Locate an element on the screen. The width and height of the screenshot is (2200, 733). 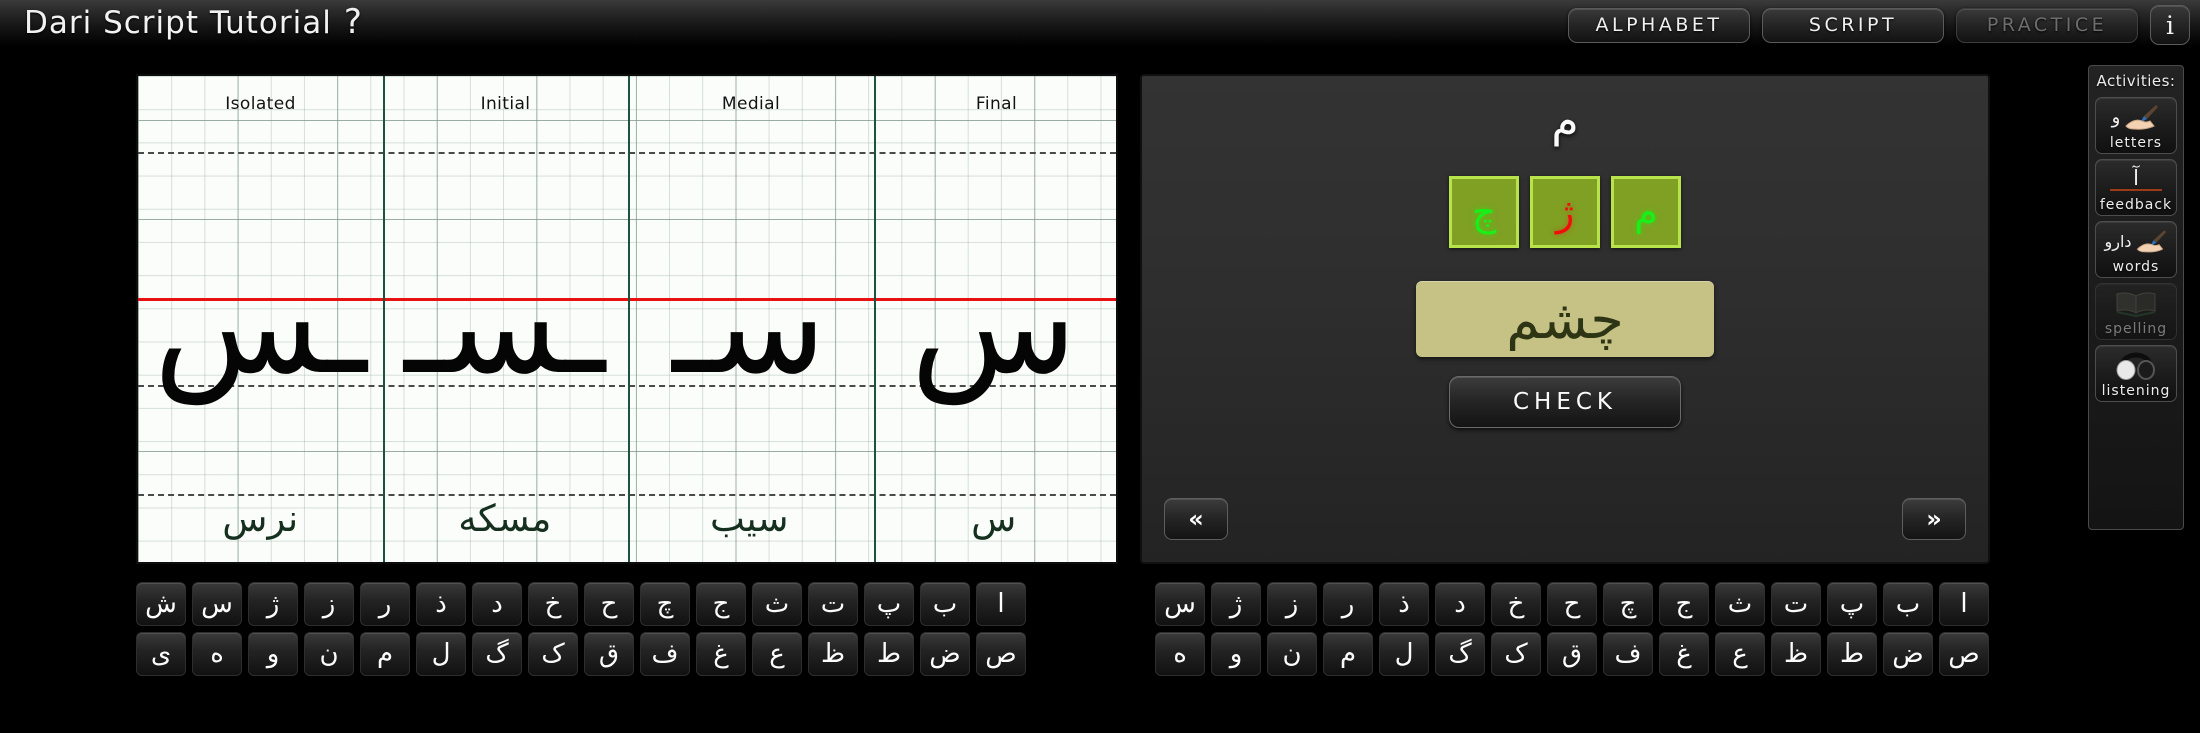
check-button: CHECK is located at coordinates (1565, 402).